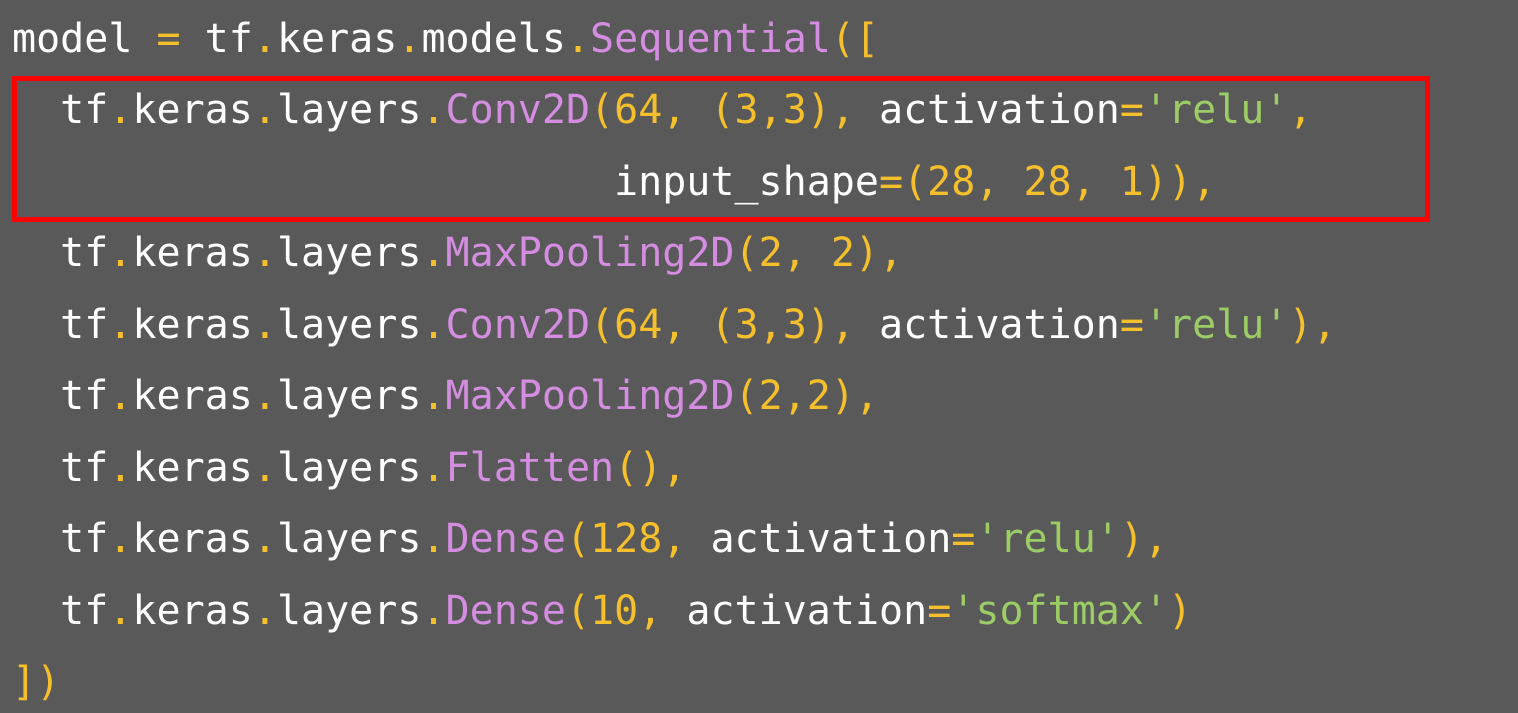  I want to click on code-token-plain: model, so click(84, 39).